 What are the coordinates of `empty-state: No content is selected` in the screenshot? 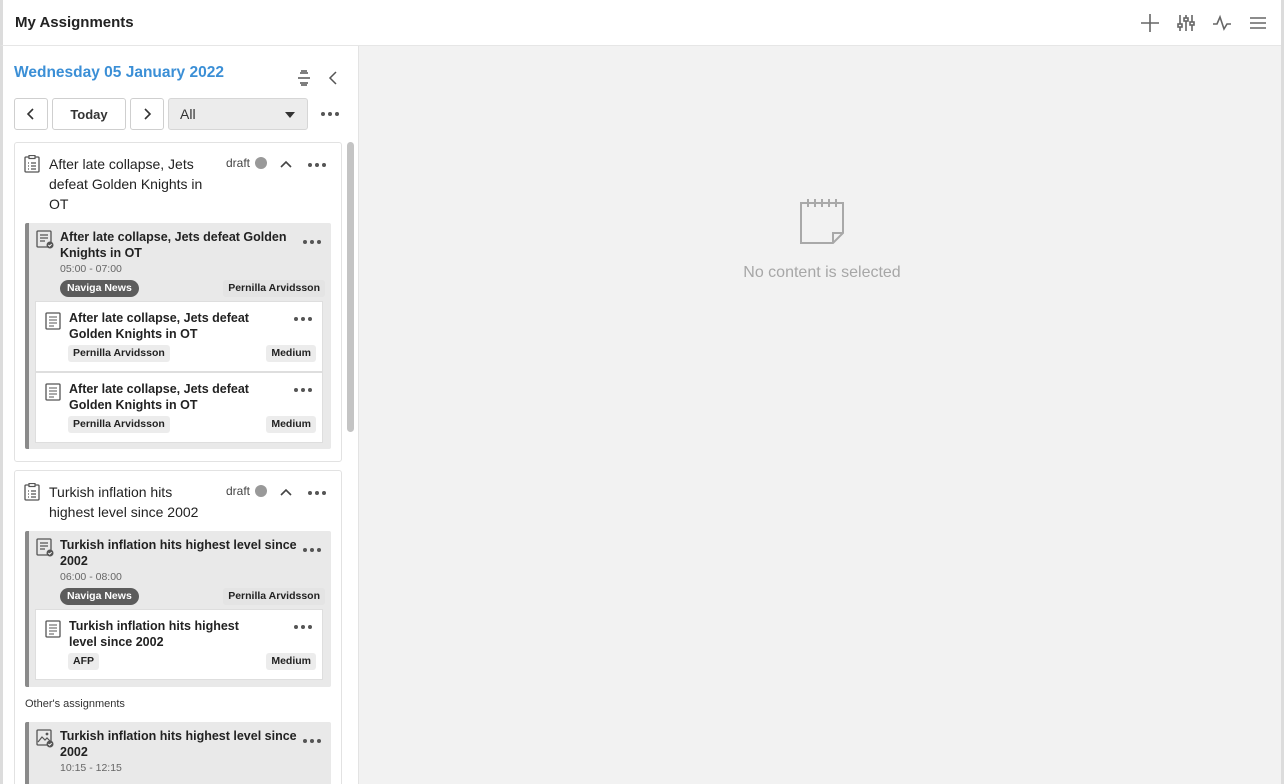 It's located at (822, 240).